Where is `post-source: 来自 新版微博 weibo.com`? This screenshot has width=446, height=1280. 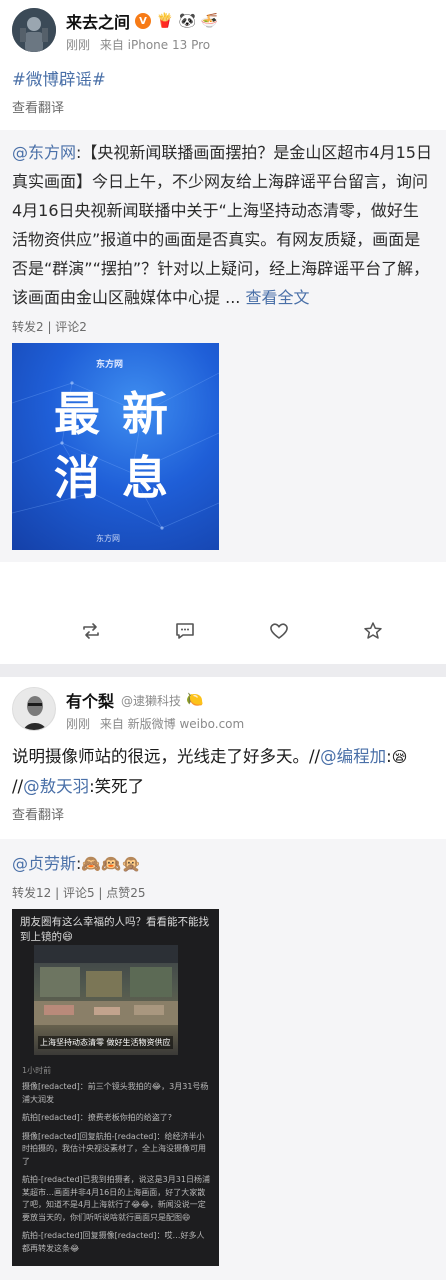 post-source: 来自 新版微博 weibo.com is located at coordinates (172, 724).